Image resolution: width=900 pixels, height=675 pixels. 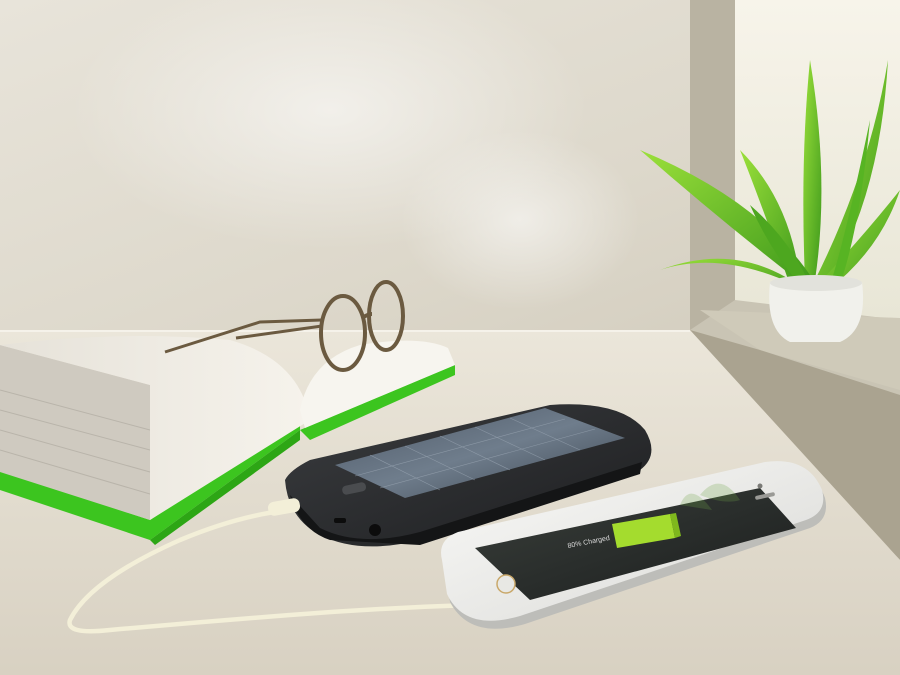 What do you see at coordinates (760, 486) in the screenshot?
I see `front-camera` at bounding box center [760, 486].